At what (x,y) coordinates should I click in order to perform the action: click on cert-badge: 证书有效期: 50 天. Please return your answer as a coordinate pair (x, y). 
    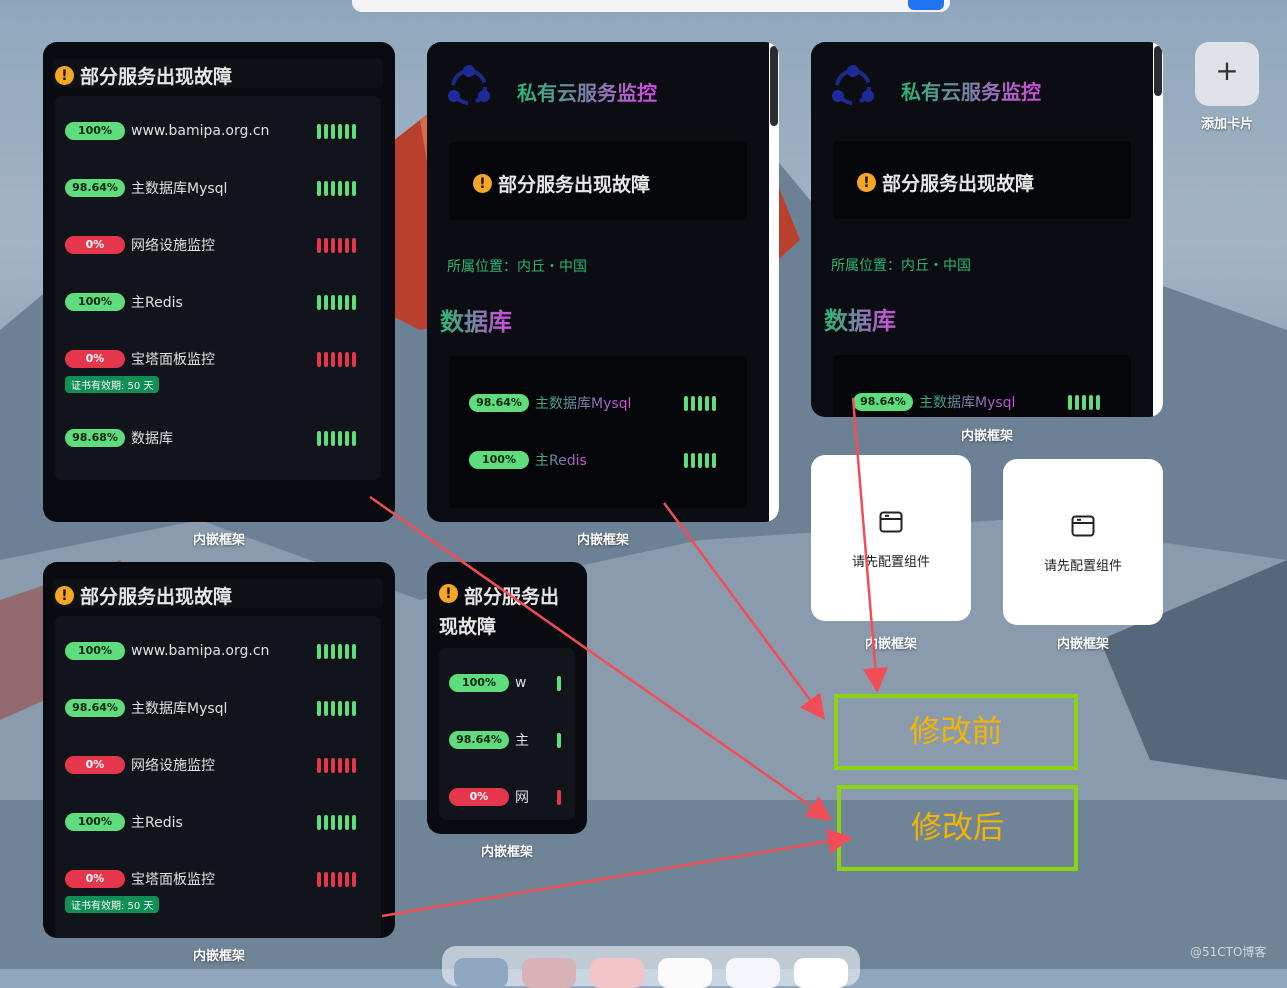
    Looking at the image, I should click on (112, 384).